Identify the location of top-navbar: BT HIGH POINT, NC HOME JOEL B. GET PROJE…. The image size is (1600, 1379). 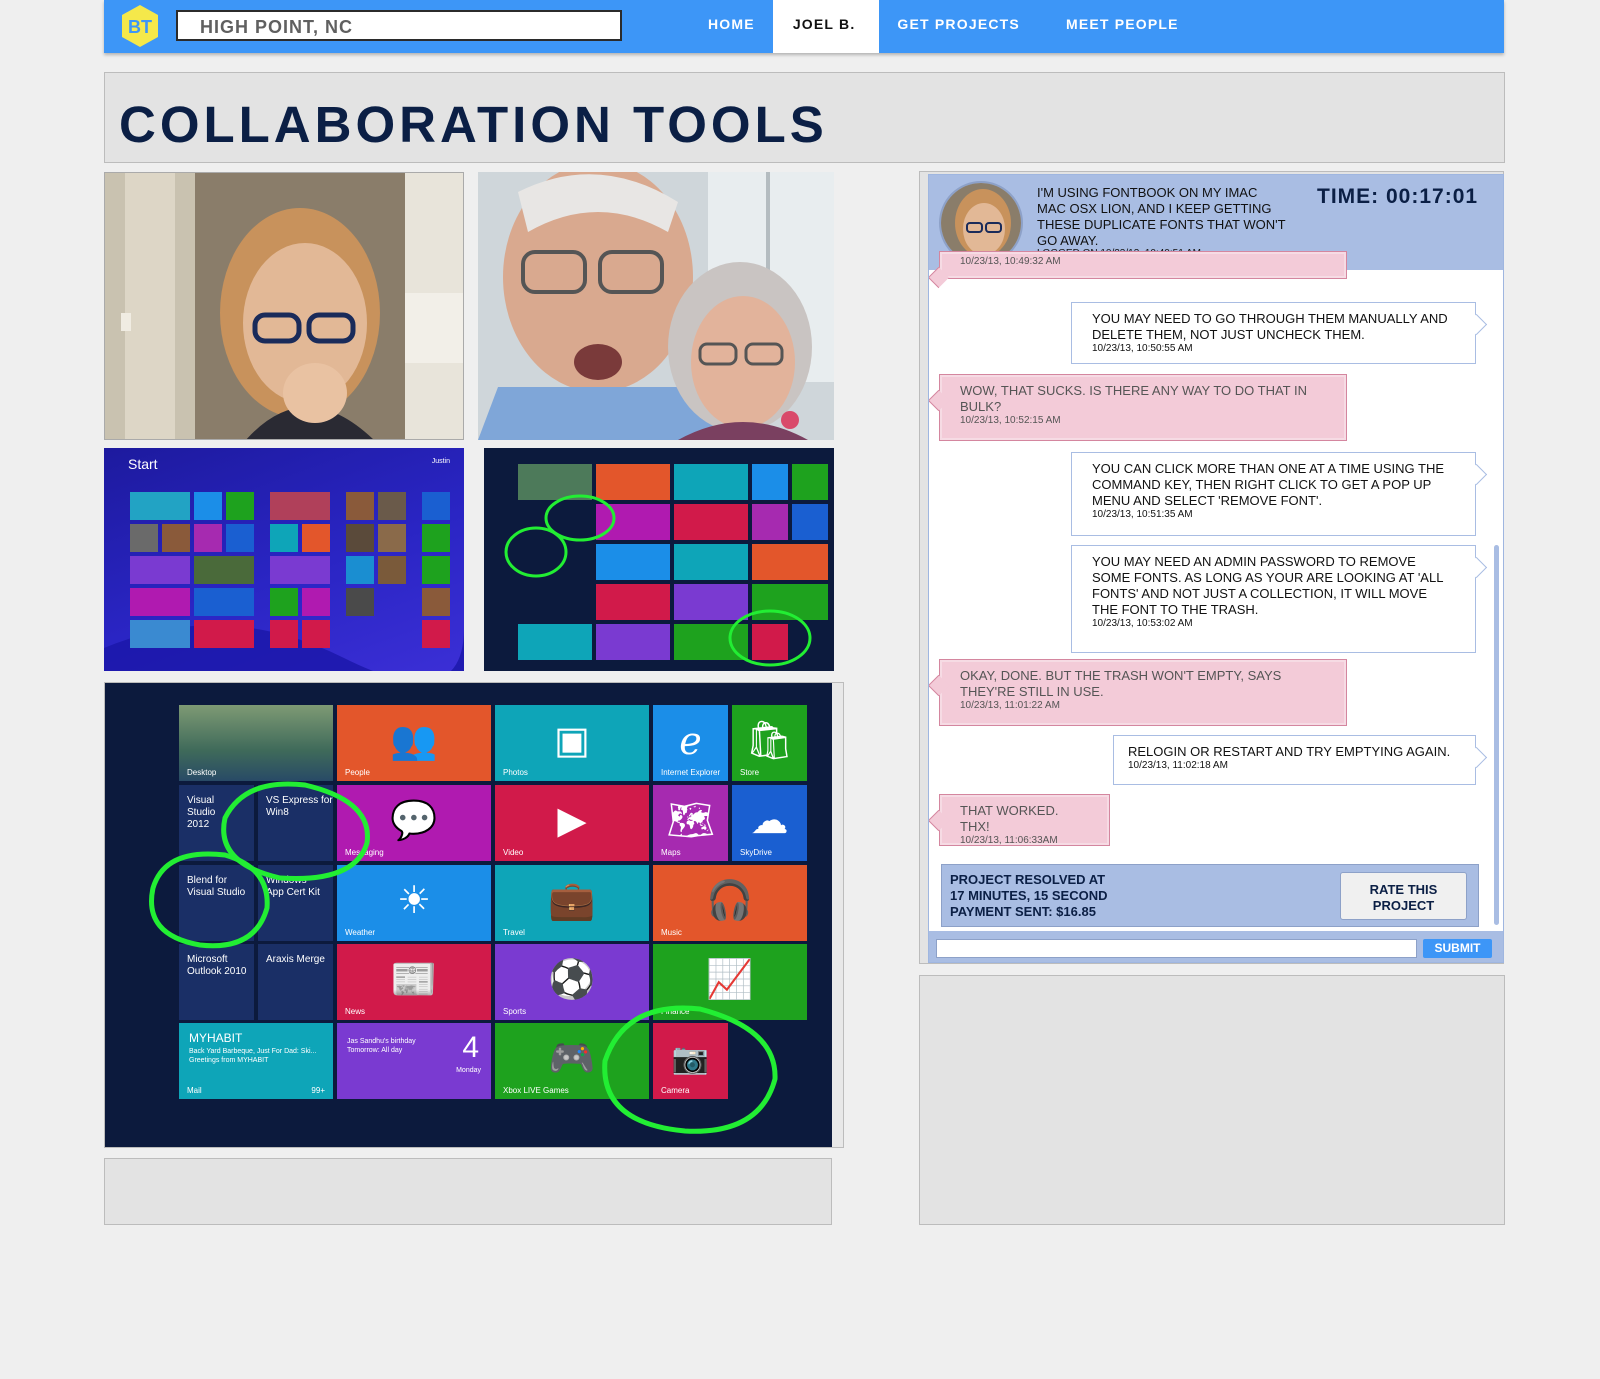
(804, 26).